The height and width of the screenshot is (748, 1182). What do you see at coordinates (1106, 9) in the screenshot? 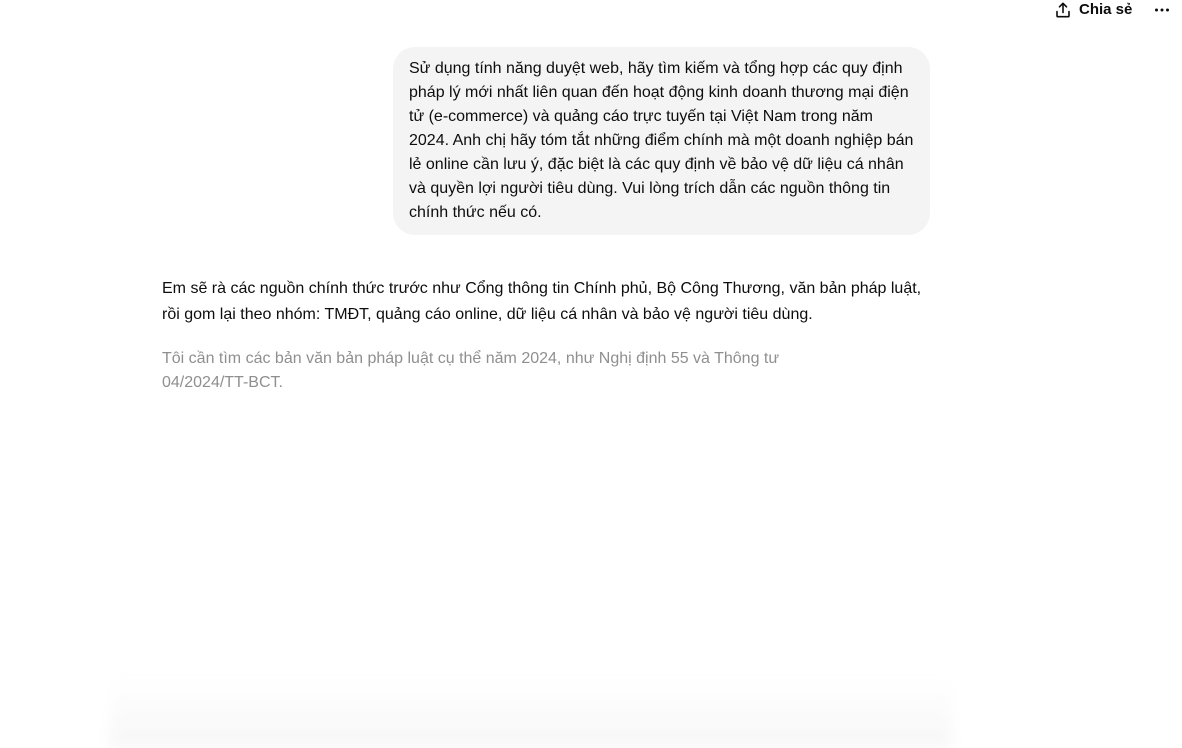
I see `share-label: Chia sẻ` at bounding box center [1106, 9].